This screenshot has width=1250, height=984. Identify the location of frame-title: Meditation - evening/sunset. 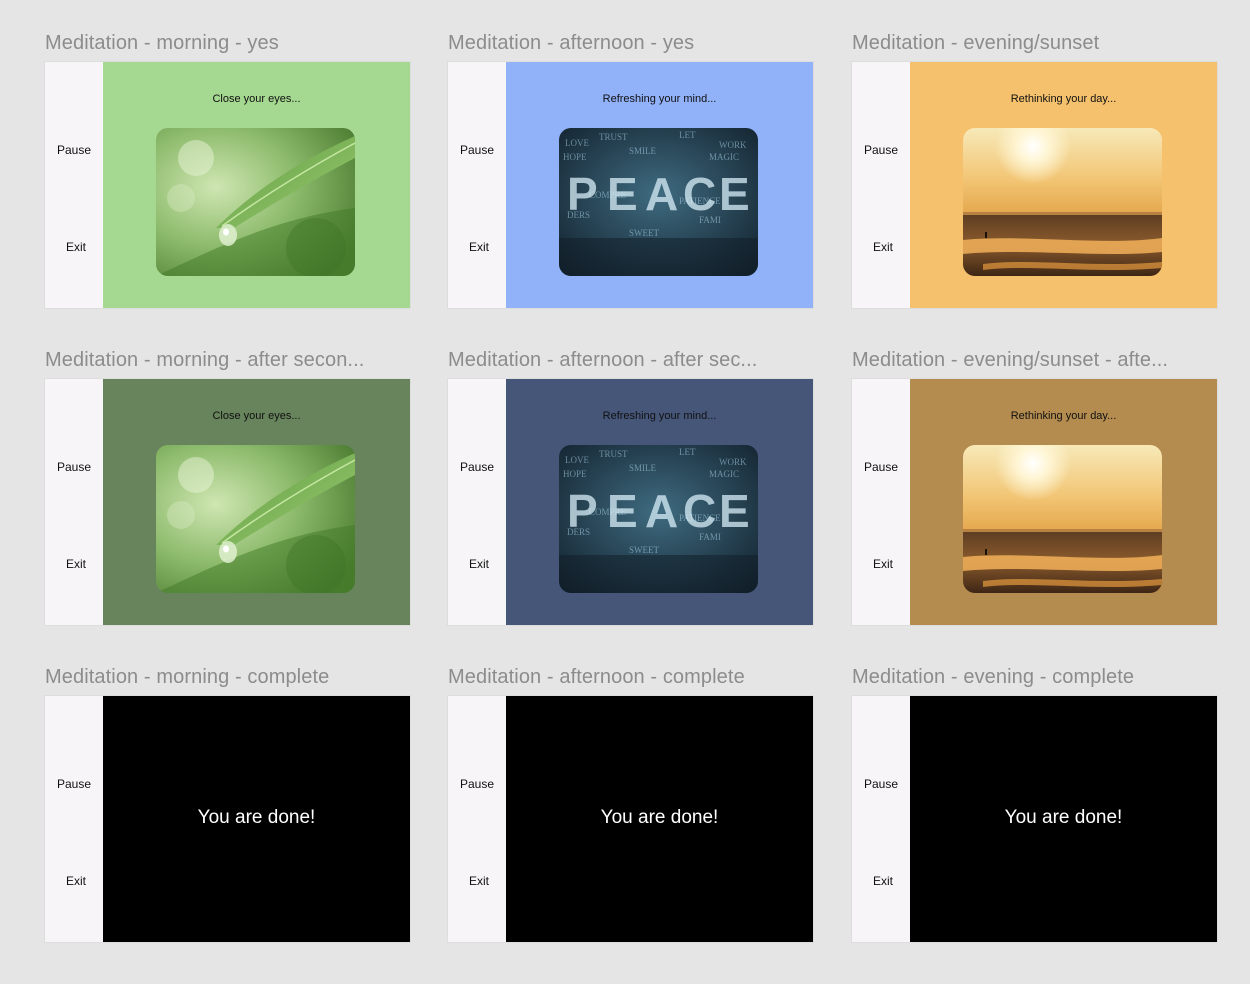
(976, 43).